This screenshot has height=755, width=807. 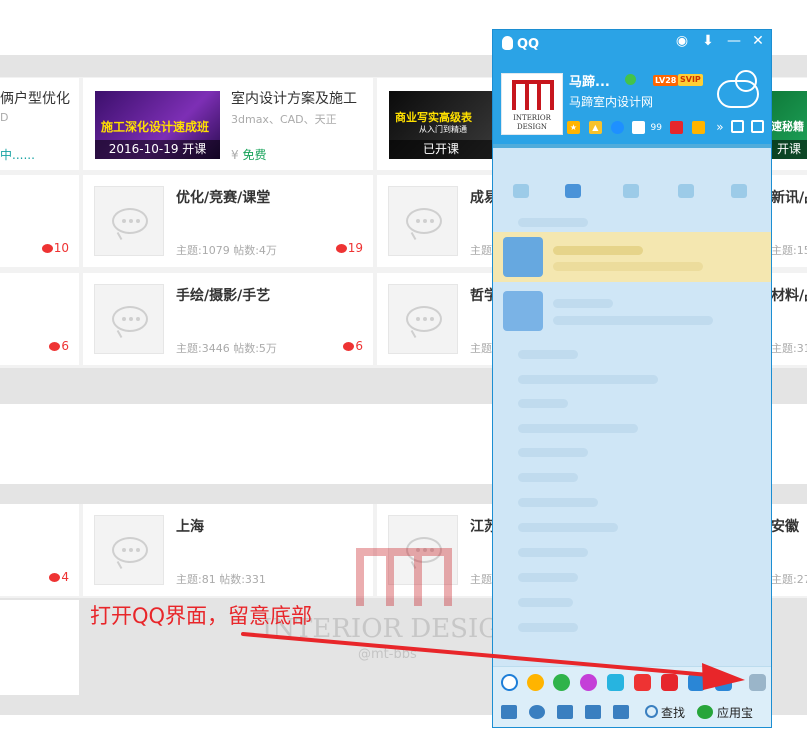 I want to click on course-card: 商业写实高级表 从入门到精通 已开课, so click(x=435, y=124).